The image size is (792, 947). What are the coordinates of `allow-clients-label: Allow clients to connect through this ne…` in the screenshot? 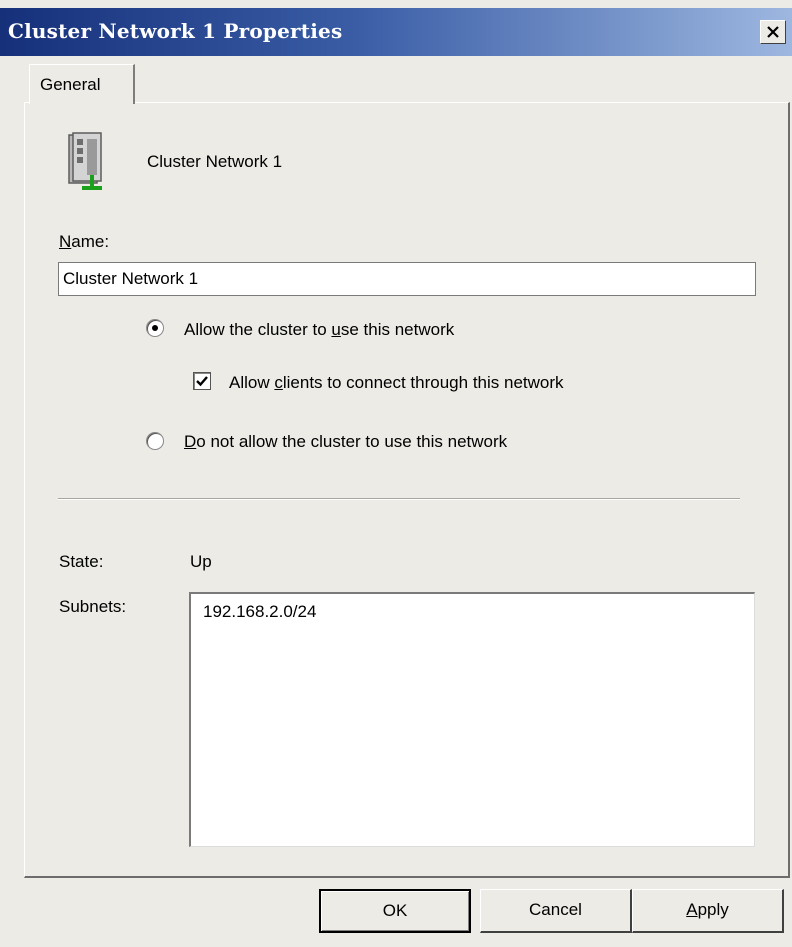 It's located at (396, 383).